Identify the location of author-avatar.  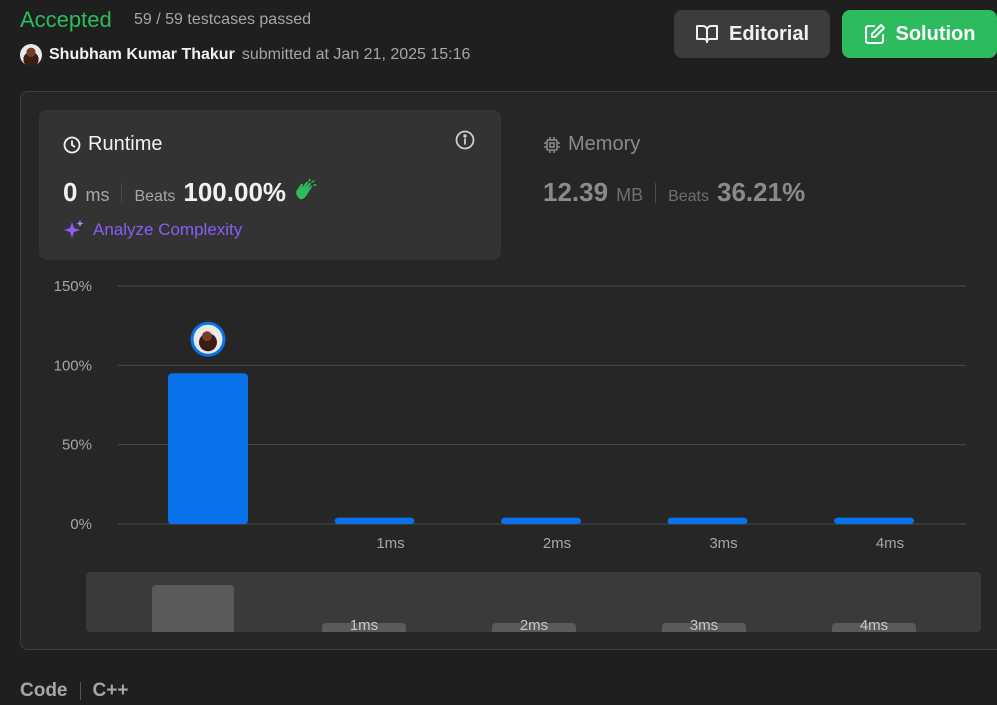
(31, 55).